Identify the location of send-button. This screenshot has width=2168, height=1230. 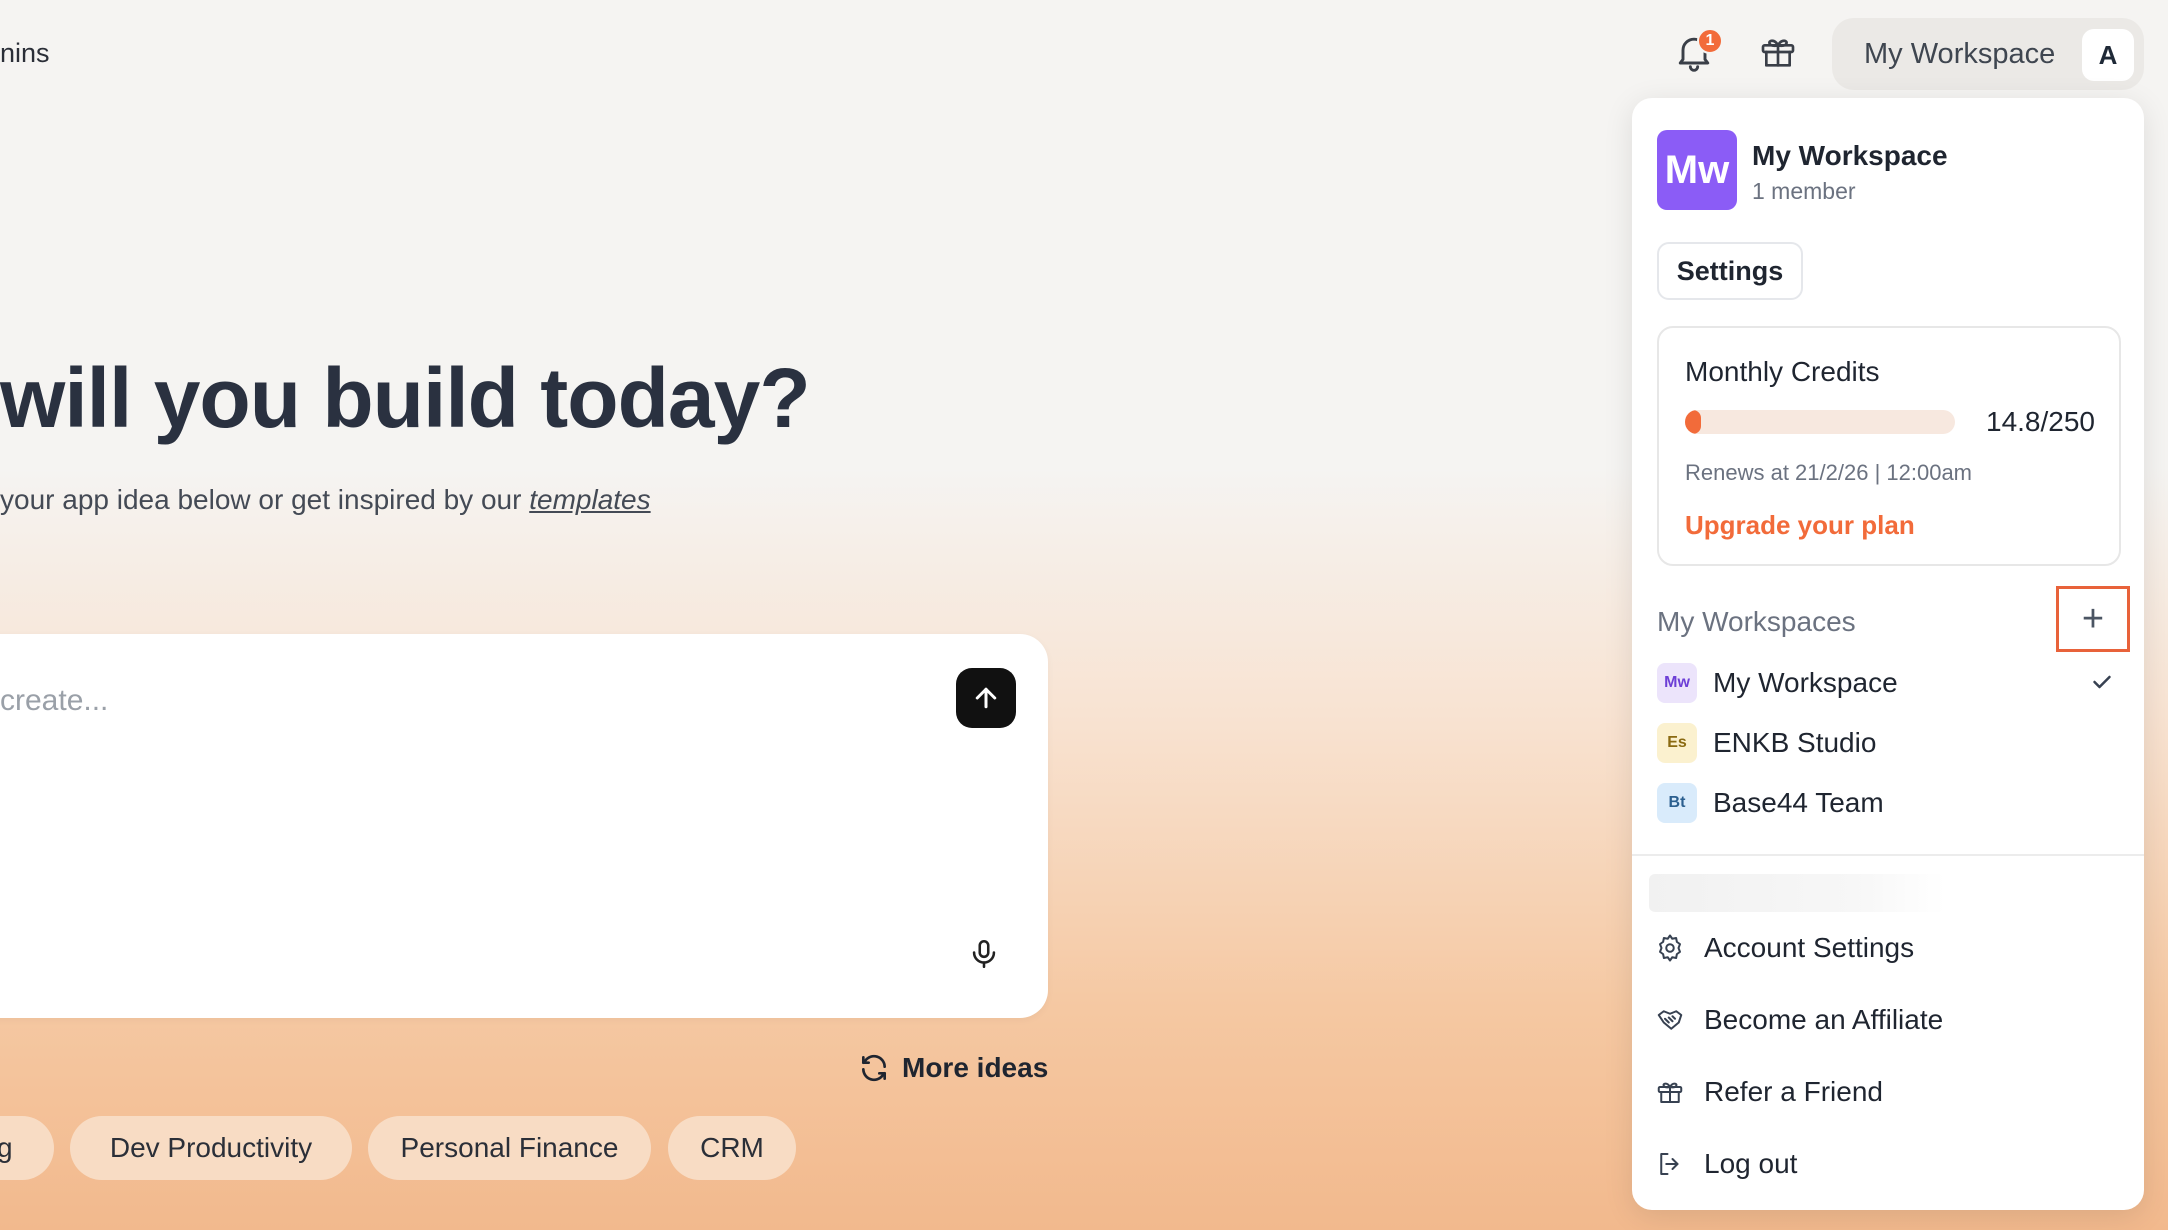
(986, 698).